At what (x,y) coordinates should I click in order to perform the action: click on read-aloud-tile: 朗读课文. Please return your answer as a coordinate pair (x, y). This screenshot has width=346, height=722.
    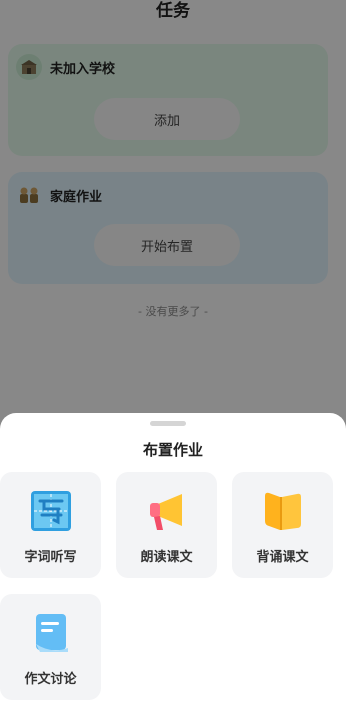
    Looking at the image, I should click on (166, 525).